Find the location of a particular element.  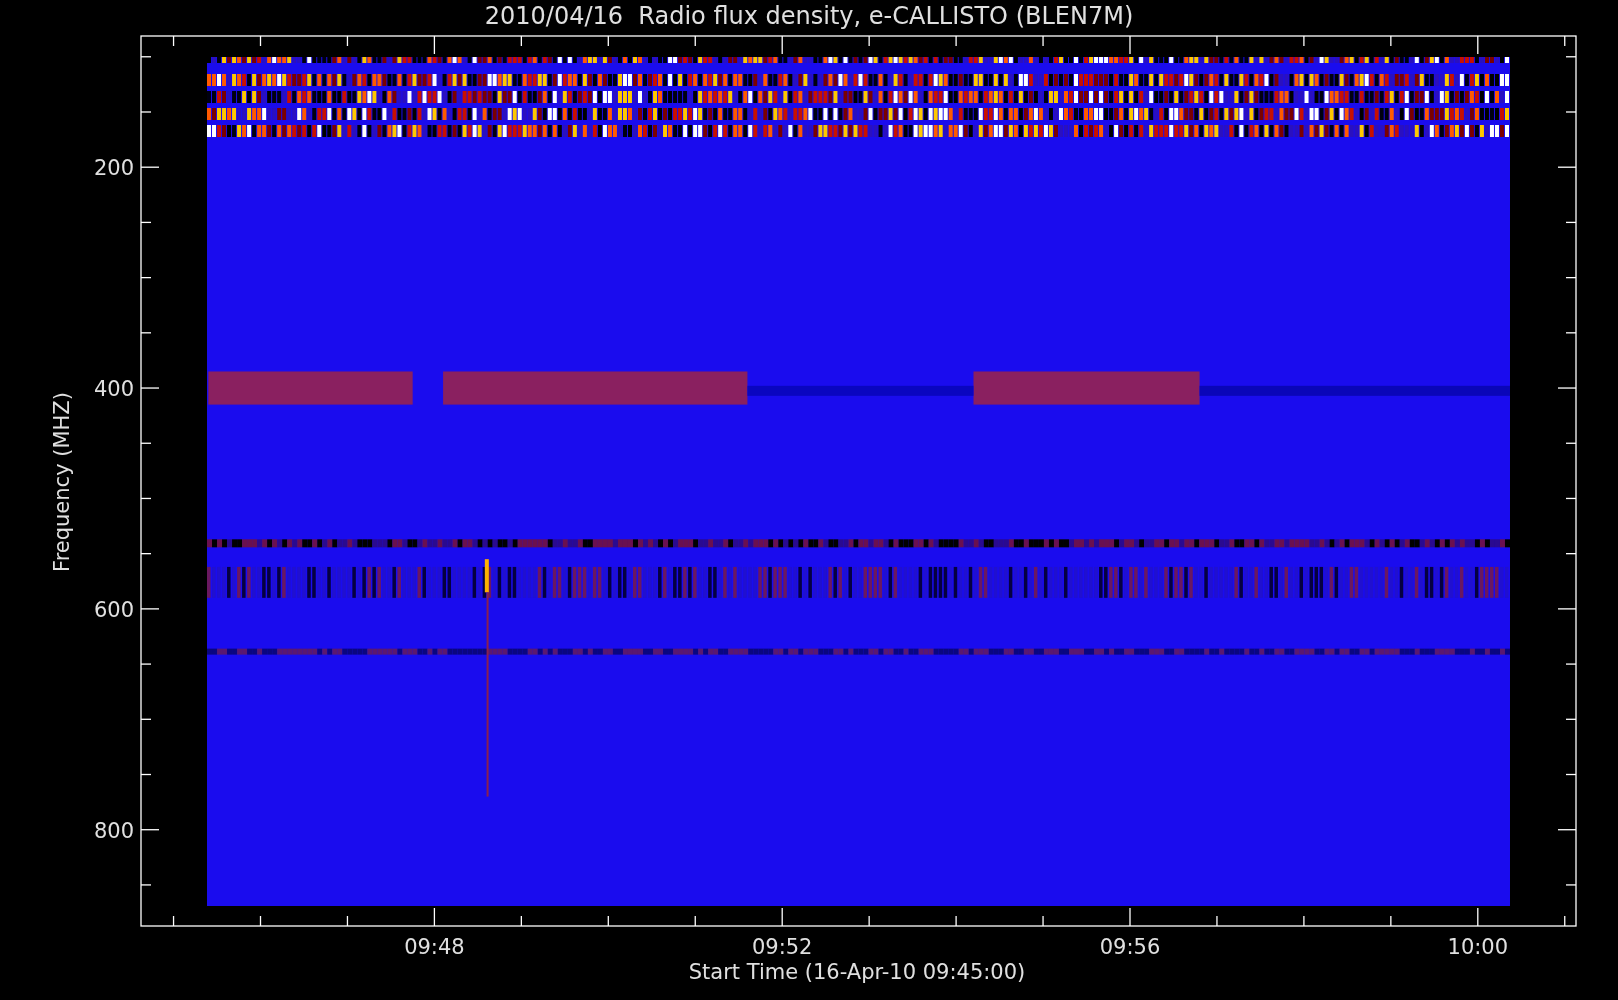

tick-label: 400 is located at coordinates (113, 389).